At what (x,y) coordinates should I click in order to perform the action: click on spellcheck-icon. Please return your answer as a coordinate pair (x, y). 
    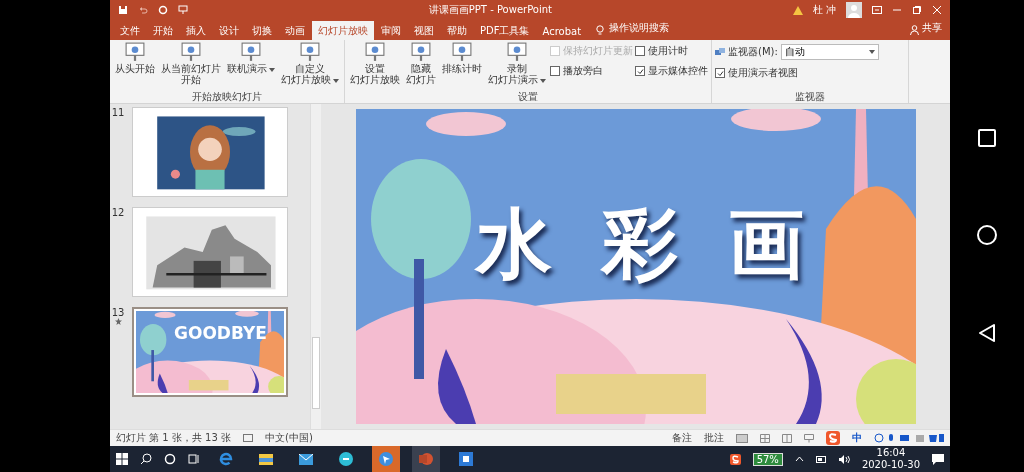
    Looking at the image, I should click on (248, 438).